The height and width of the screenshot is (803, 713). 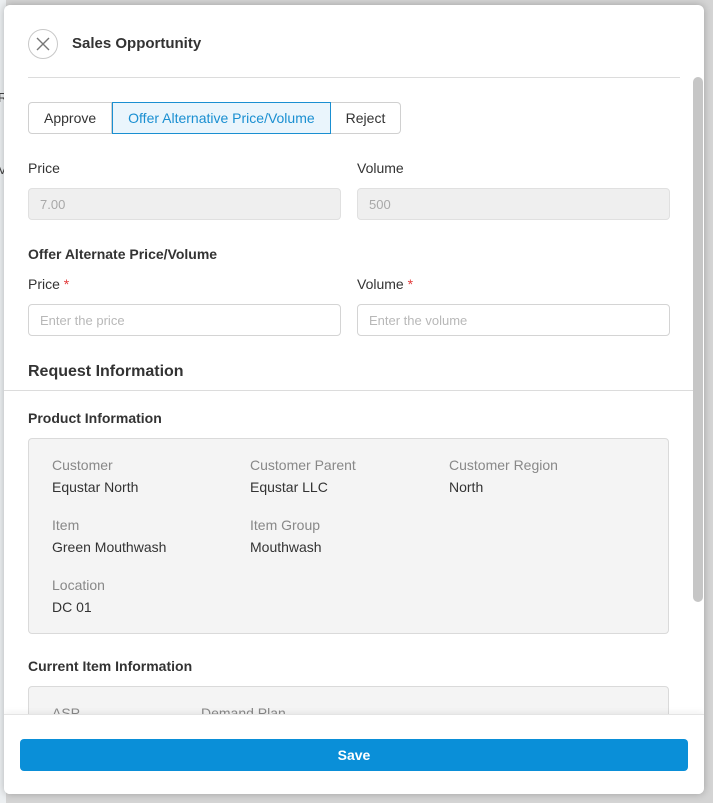 I want to click on scrollbar-thumb, so click(x=698, y=339).